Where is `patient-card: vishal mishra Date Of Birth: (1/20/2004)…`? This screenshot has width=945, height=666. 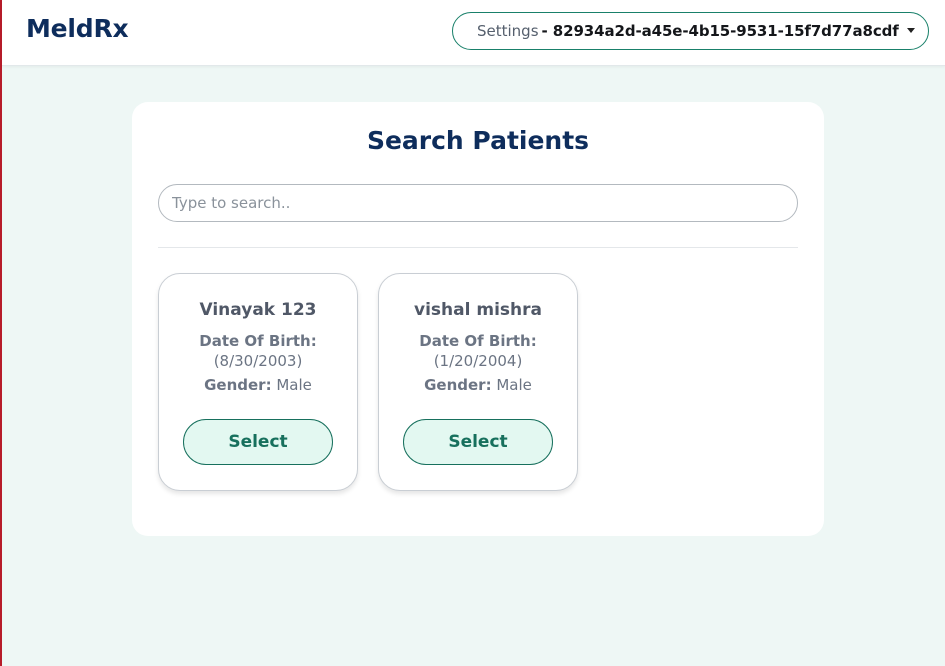 patient-card: vishal mishra Date Of Birth: (1/20/2004)… is located at coordinates (478, 382).